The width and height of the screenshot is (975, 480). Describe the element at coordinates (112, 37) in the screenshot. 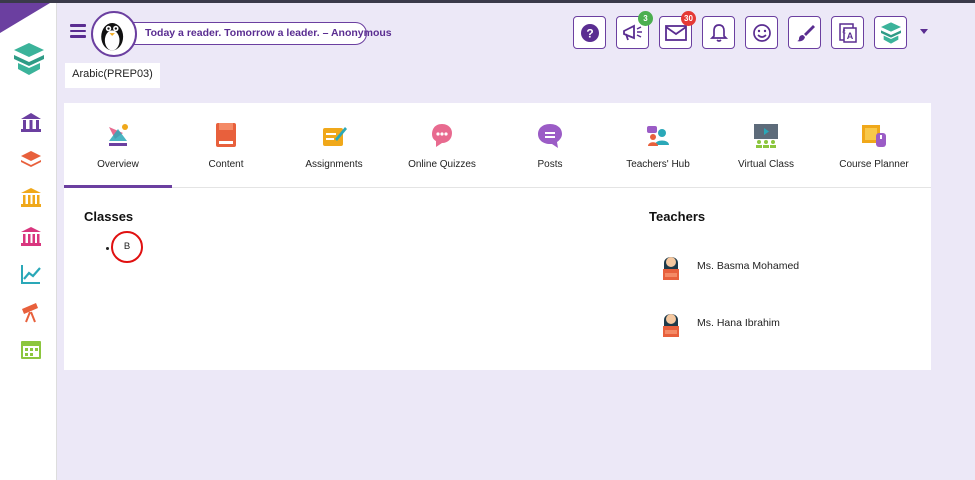

I see `penguin-avatar-icon` at that location.